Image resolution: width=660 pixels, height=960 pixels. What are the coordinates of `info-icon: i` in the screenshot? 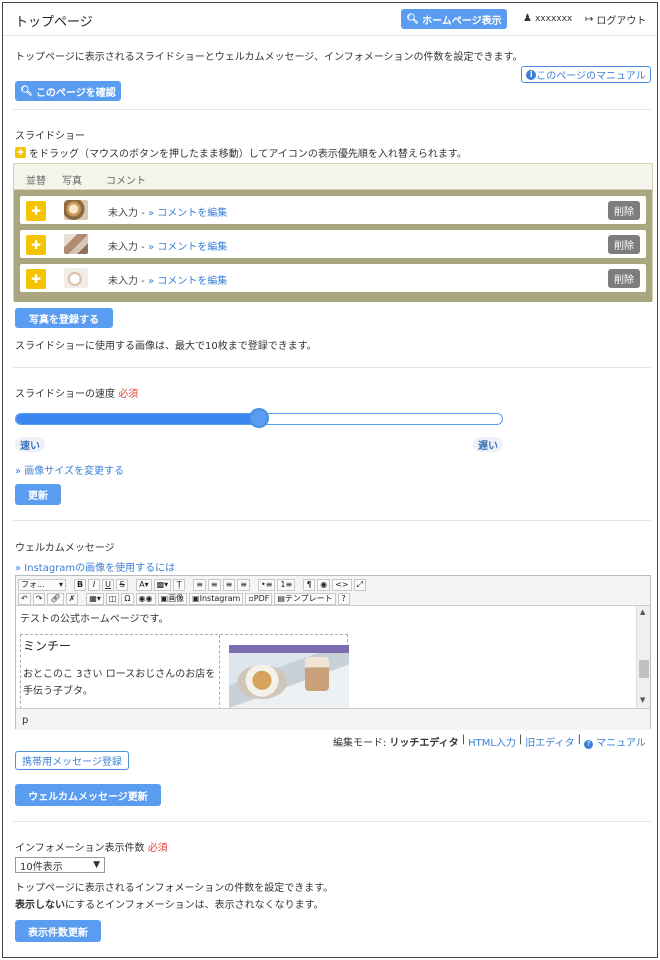 It's located at (531, 74).